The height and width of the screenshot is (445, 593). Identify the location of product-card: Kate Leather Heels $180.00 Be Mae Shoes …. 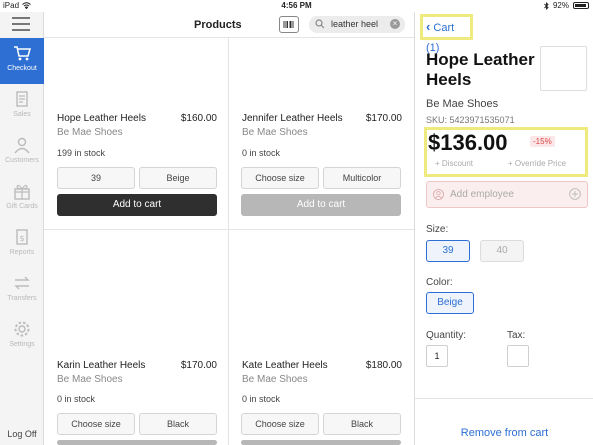
(321, 337).